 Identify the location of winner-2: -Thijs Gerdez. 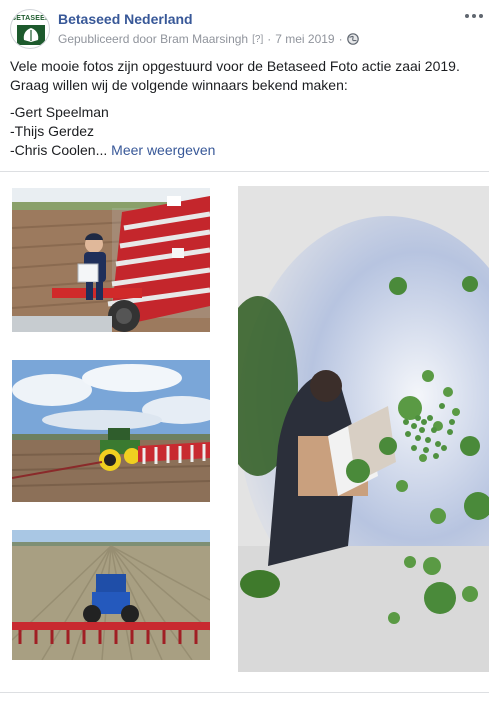
(52, 131).